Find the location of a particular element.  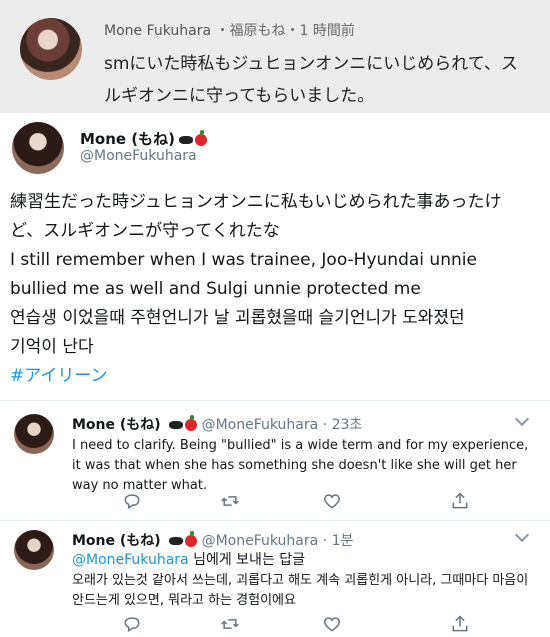

main-tweet-handle: @MoneFukuhara is located at coordinates (138, 156).